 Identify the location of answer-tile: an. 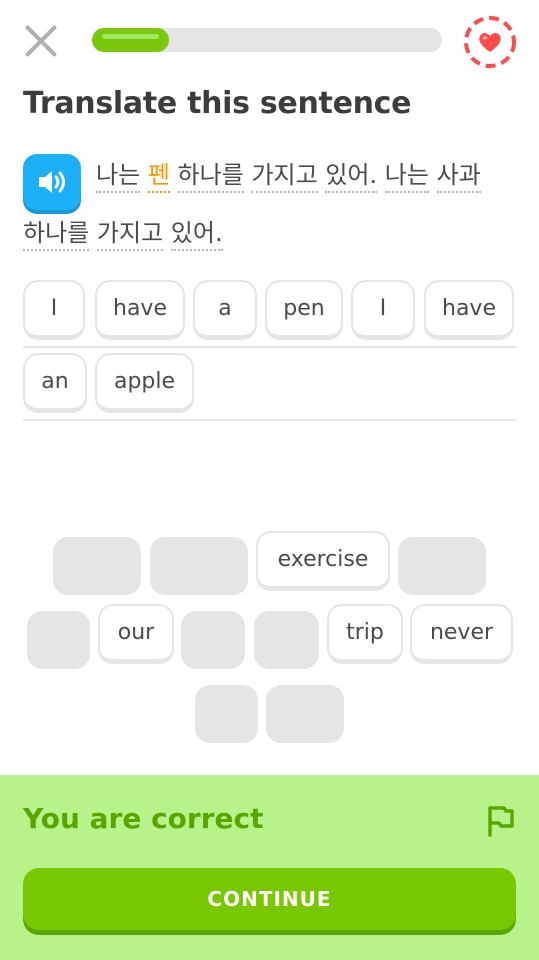
(55, 383).